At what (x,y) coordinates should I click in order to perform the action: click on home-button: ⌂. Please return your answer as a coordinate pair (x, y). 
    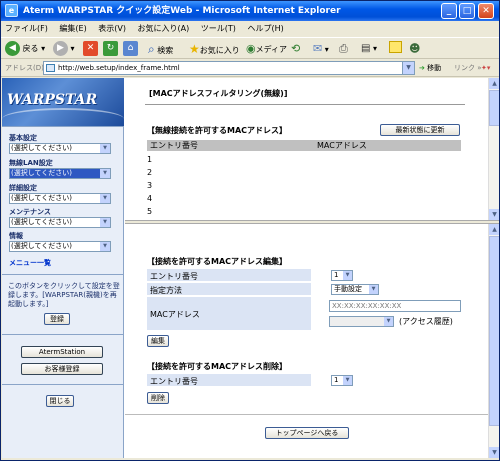
    Looking at the image, I should click on (130, 49).